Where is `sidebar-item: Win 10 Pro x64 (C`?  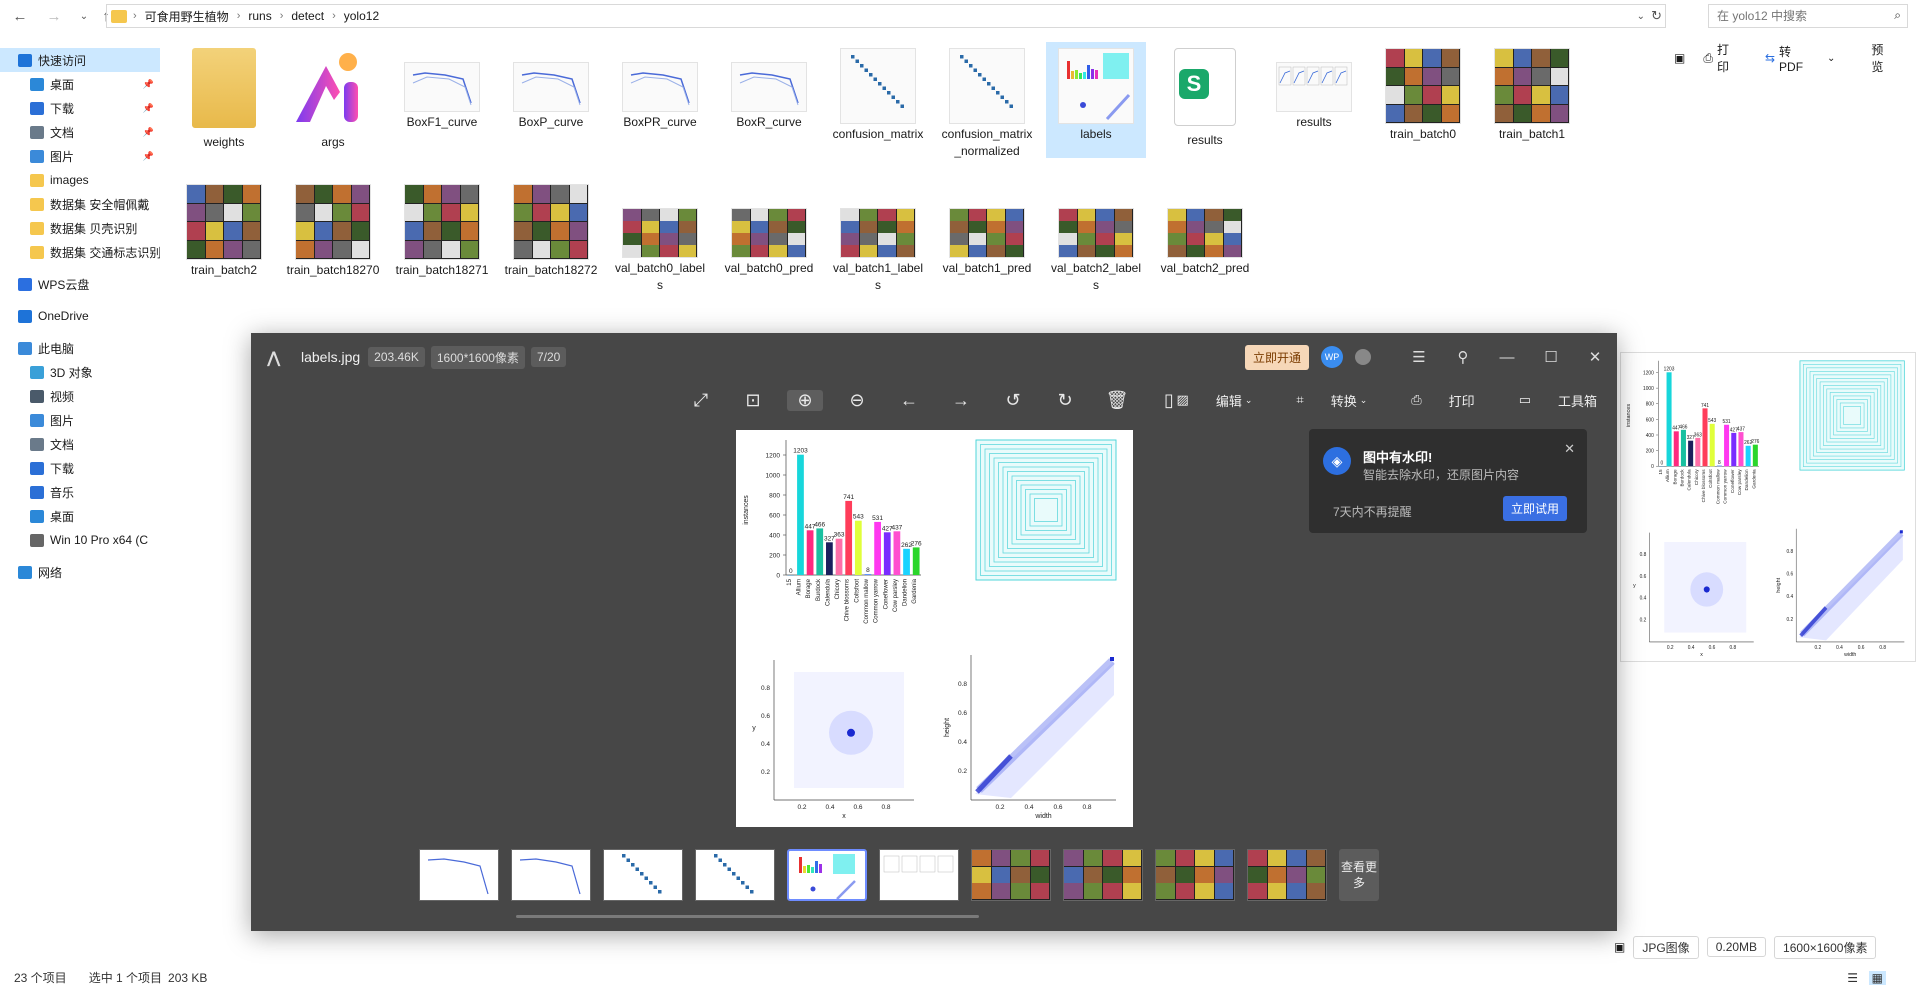
sidebar-item: Win 10 Pro x64 (C is located at coordinates (80, 540).